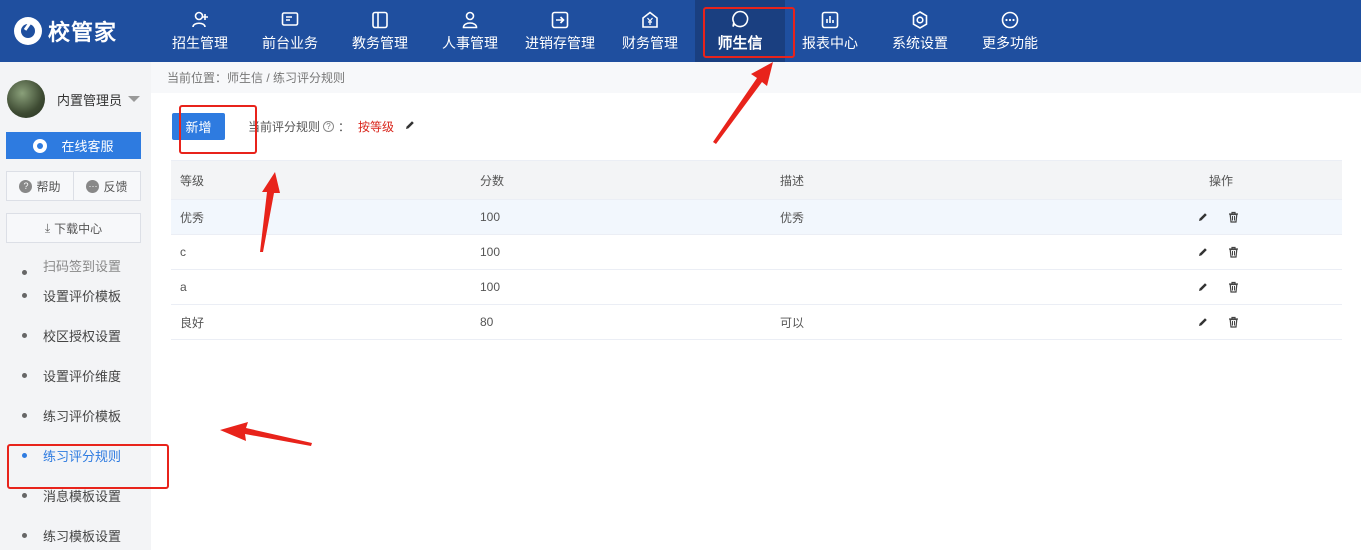  I want to click on sidebar-item-5: 消息模板设置, so click(75, 495).